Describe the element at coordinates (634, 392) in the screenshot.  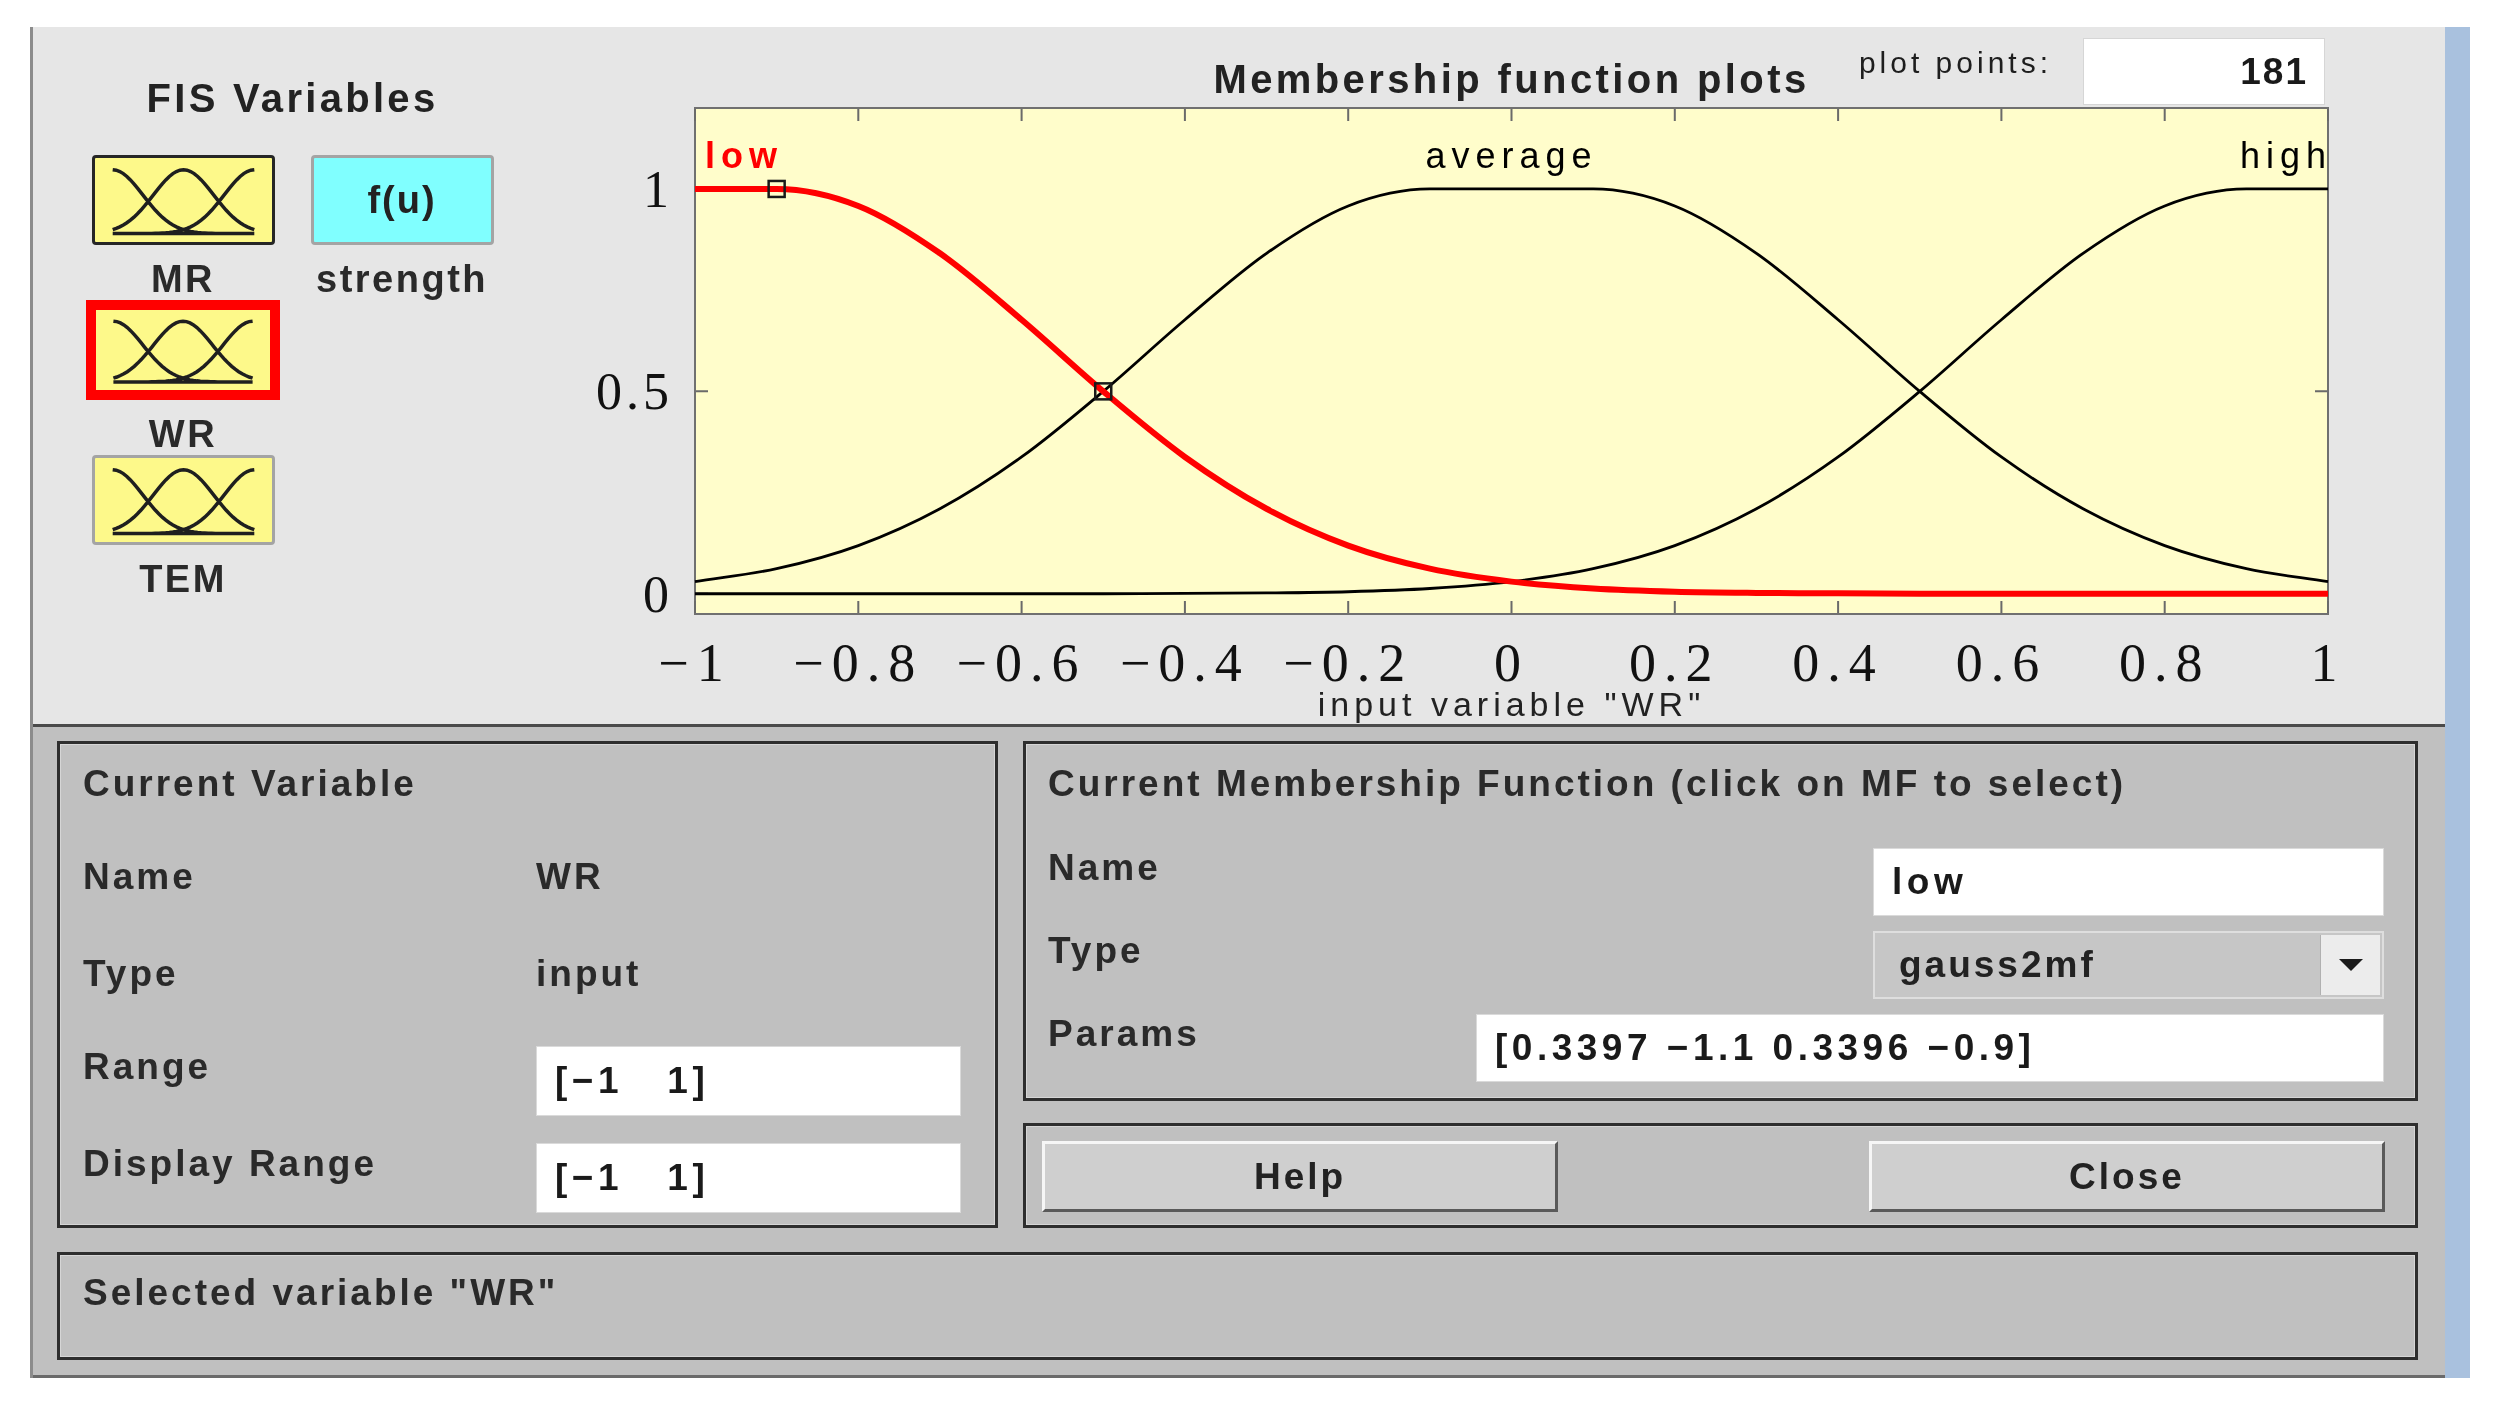
I see `axis-tick-label: 0.5` at that location.